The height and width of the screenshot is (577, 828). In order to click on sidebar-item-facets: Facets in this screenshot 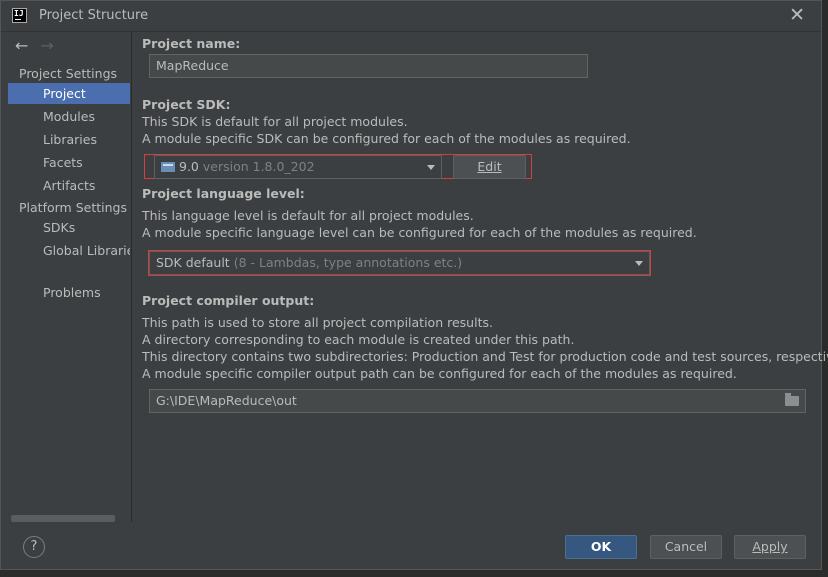, I will do `click(69, 162)`.